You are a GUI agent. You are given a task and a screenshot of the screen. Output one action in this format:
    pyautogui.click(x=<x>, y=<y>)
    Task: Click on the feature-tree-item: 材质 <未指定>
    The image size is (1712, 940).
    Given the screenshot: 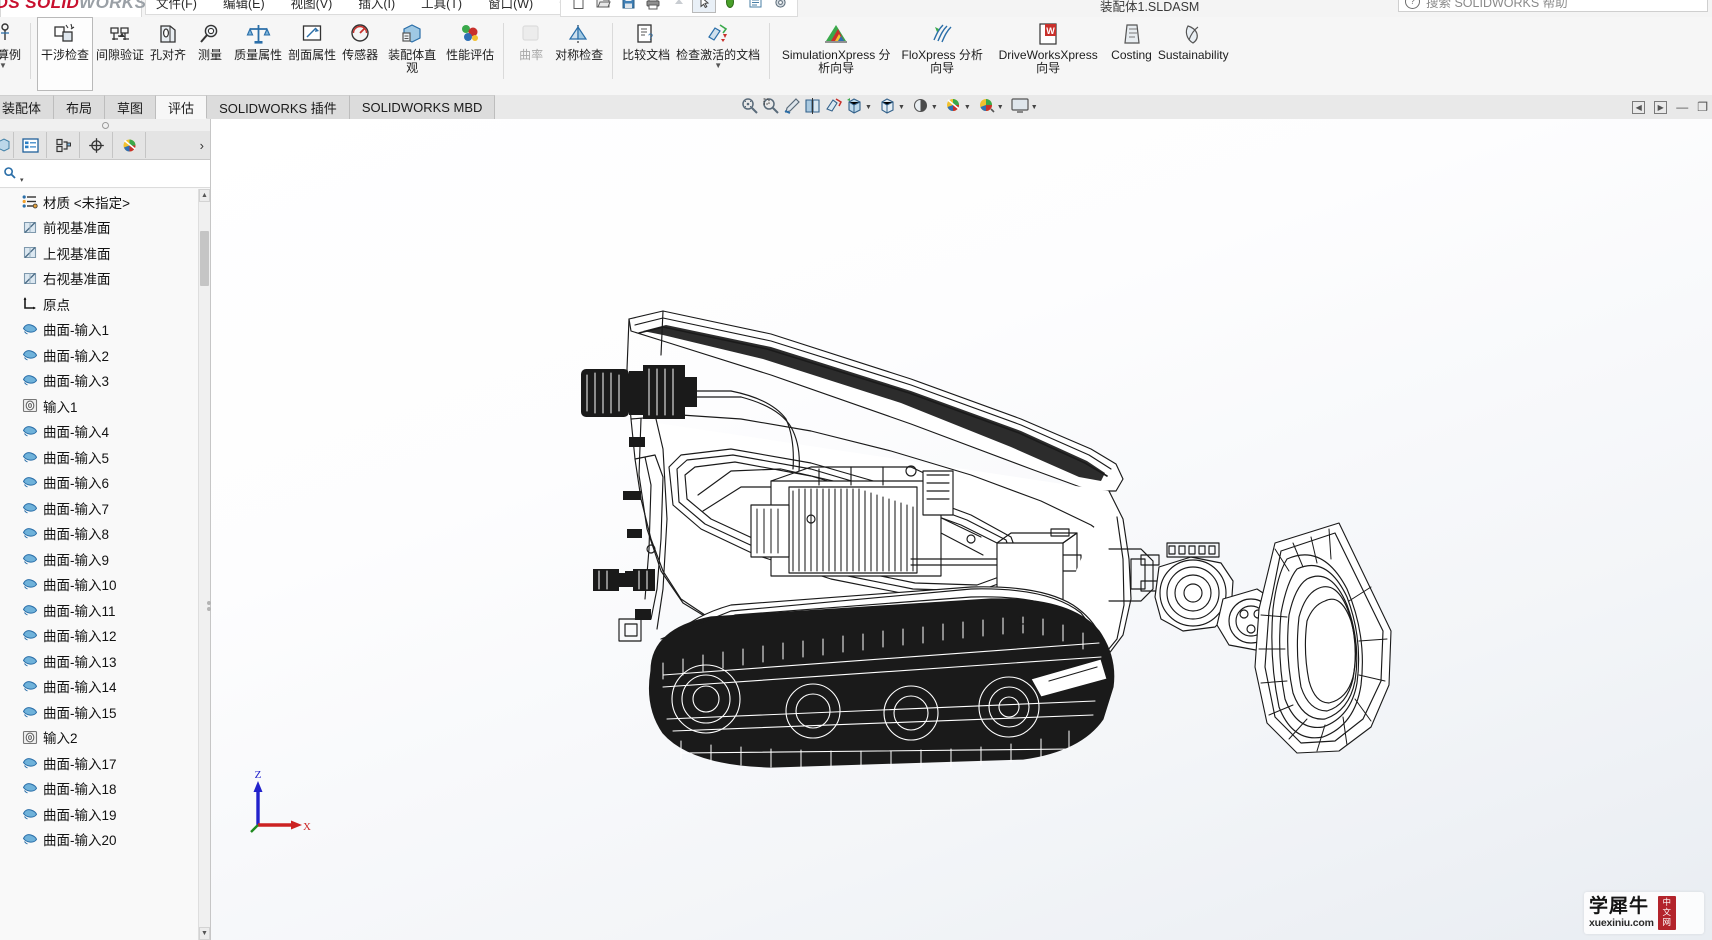 What is the action you would take?
    pyautogui.click(x=105, y=202)
    